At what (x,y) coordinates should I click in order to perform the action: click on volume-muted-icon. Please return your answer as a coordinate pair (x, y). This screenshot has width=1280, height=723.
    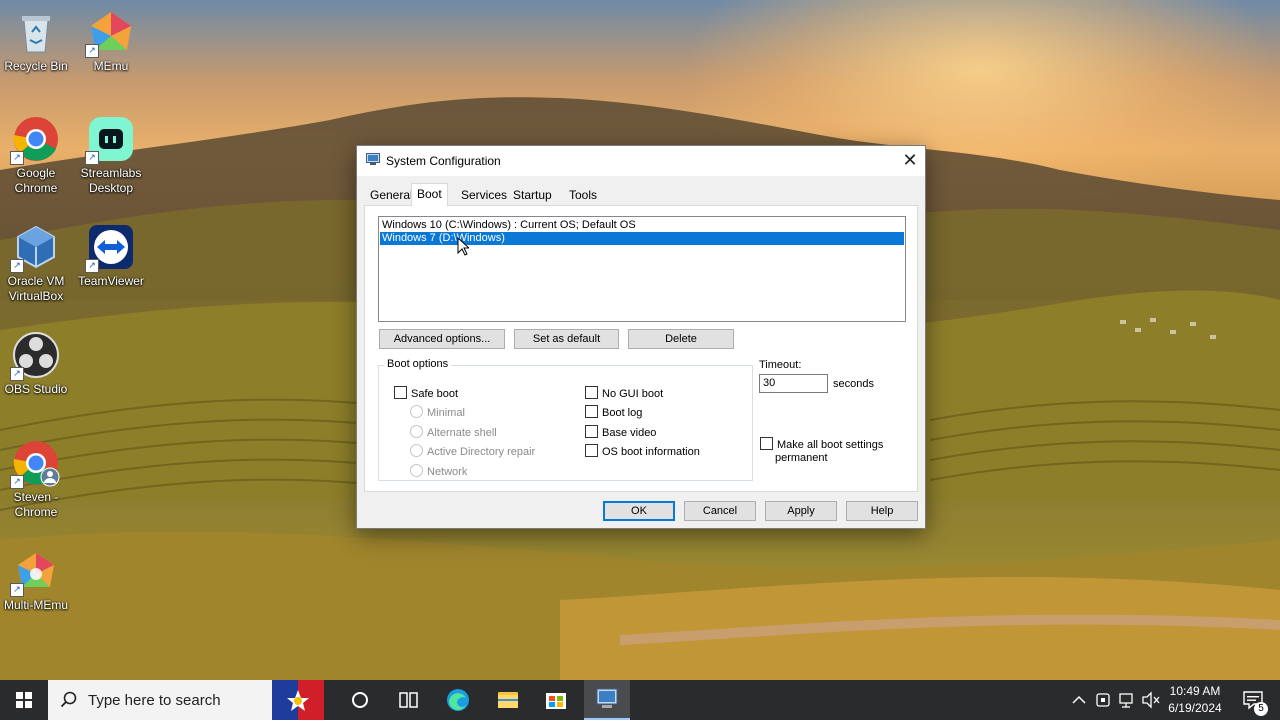
    Looking at the image, I should click on (1151, 700).